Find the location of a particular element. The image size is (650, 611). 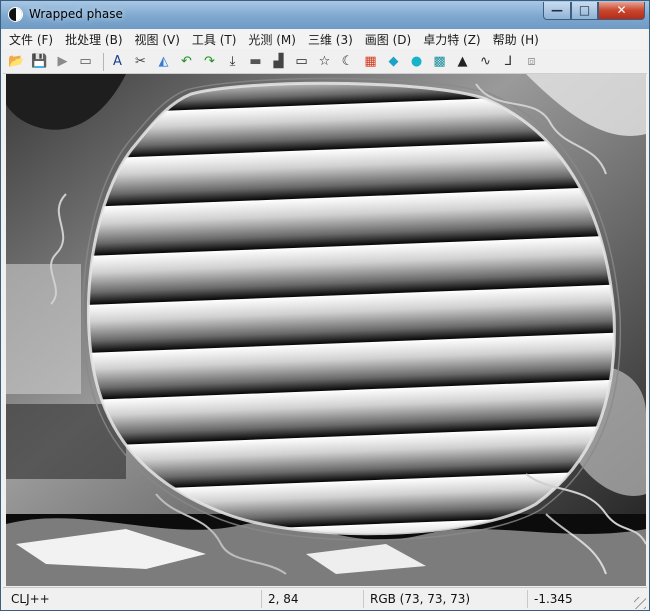

maximize-button: □ is located at coordinates (584, 11).